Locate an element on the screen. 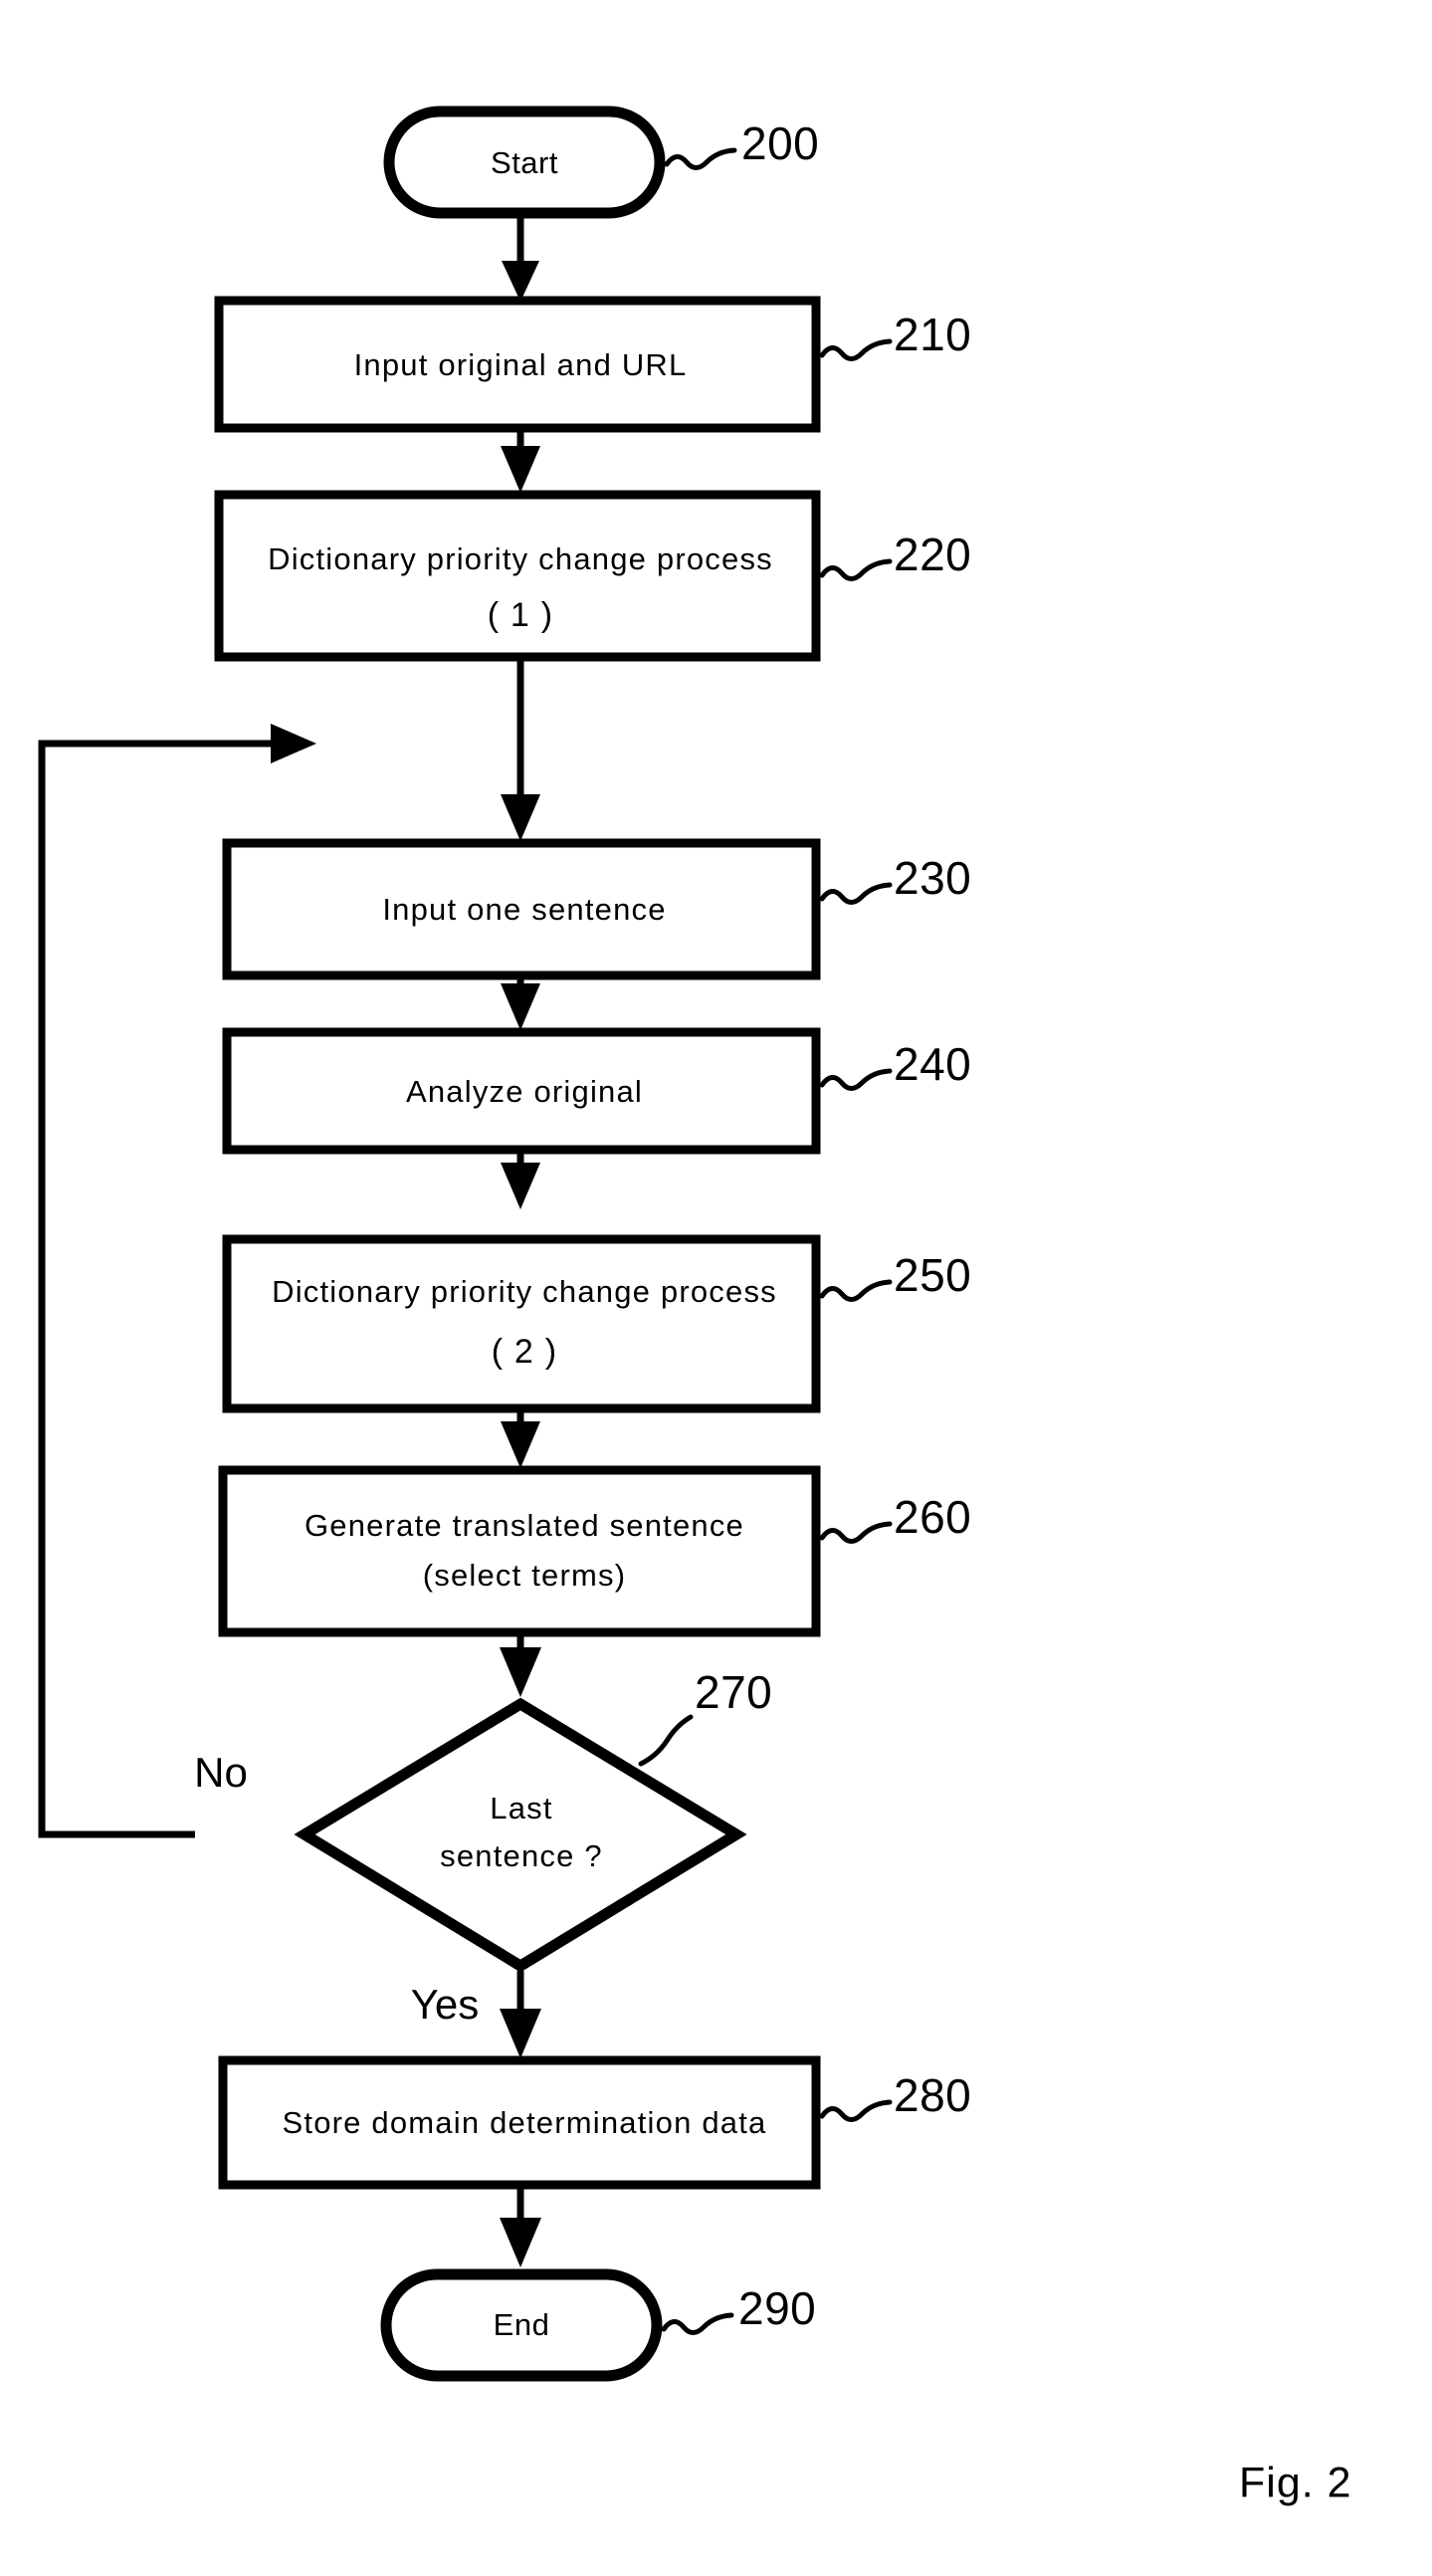 This screenshot has width=1432, height=2576. node-store-domain-data: Store domain determination data is located at coordinates (519, 2122).